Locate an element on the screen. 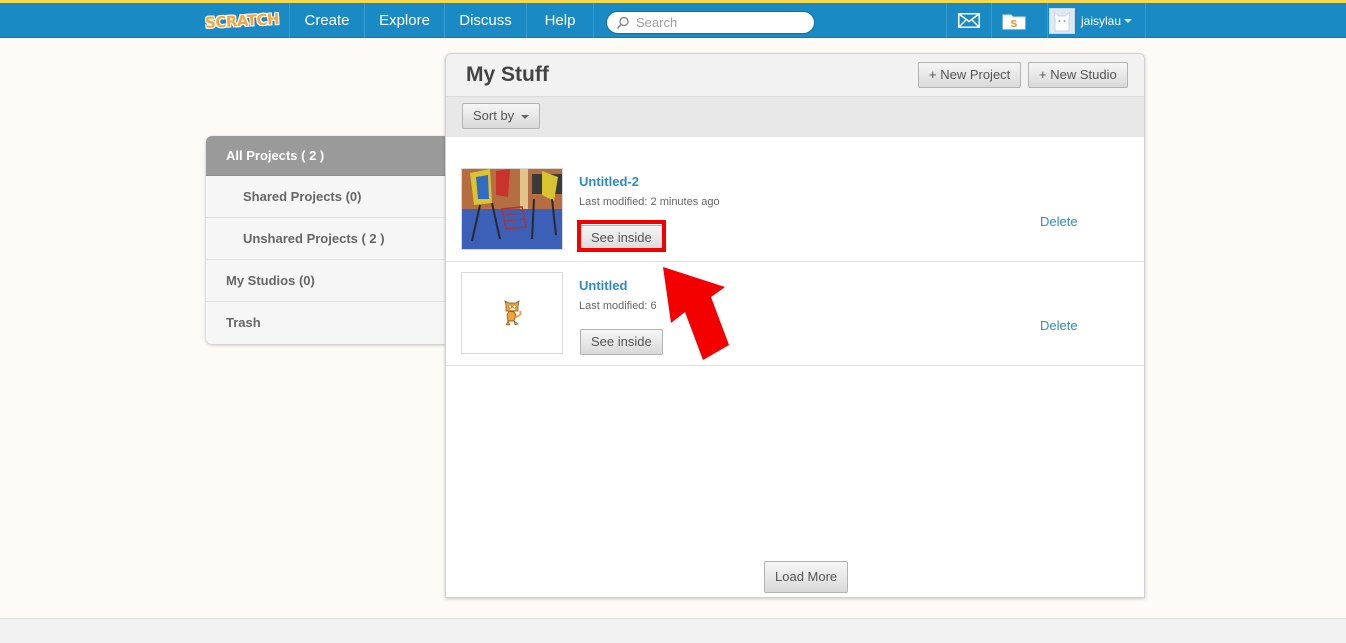 This screenshot has height=643, width=1346. sidebar-item-unshared-projects: Unshared Projects ( 2 ) is located at coordinates (326, 239).